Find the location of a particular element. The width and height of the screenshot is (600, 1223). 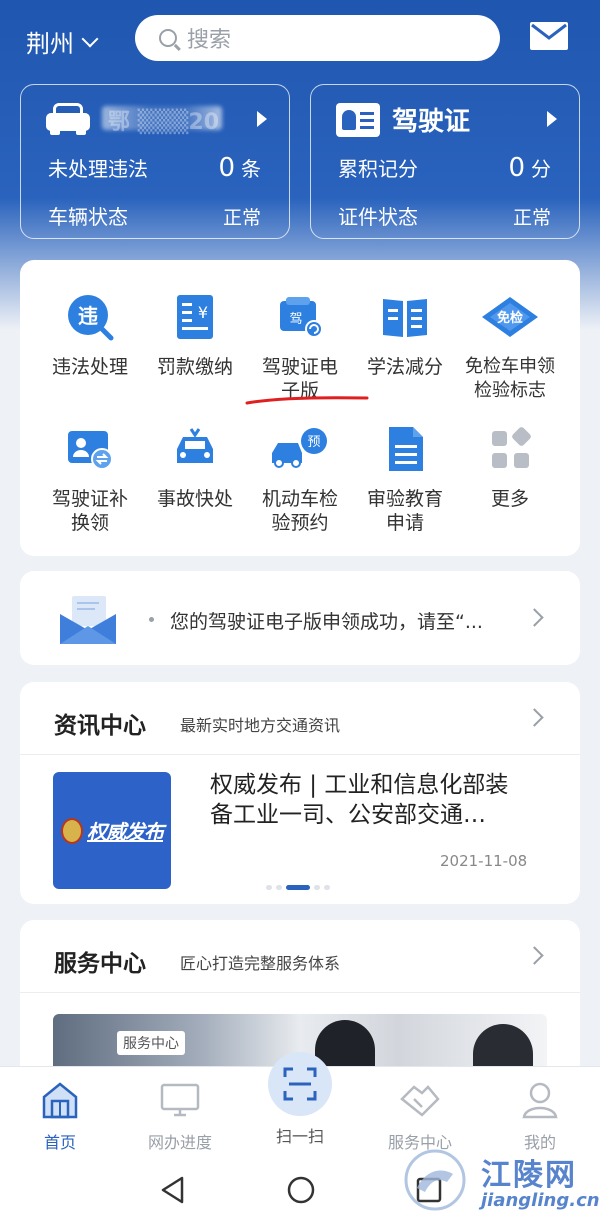

violations-label: 未处理违法 is located at coordinates (98, 169).